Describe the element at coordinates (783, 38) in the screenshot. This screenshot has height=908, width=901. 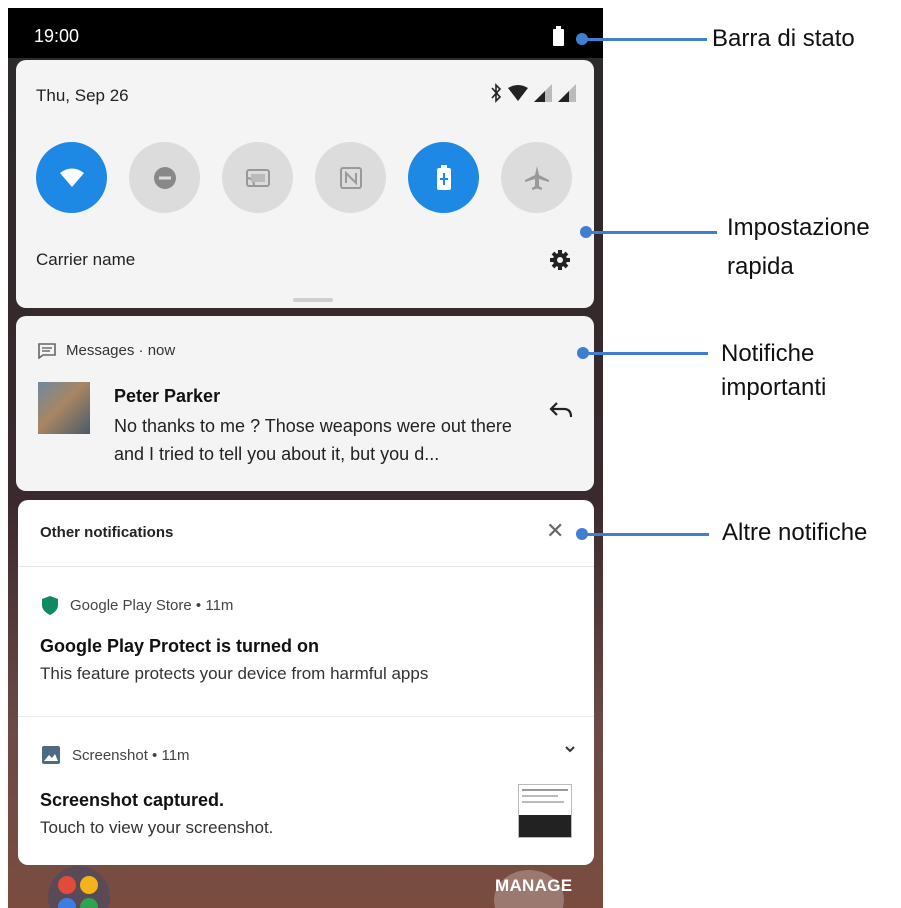
I see `label-status-bar: Barra di stato` at that location.